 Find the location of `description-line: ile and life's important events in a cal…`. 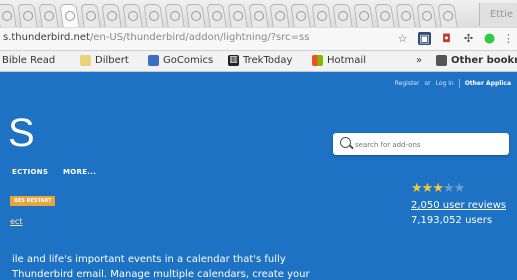

description-line: ile and life's important events in a cal… is located at coordinates (149, 259).